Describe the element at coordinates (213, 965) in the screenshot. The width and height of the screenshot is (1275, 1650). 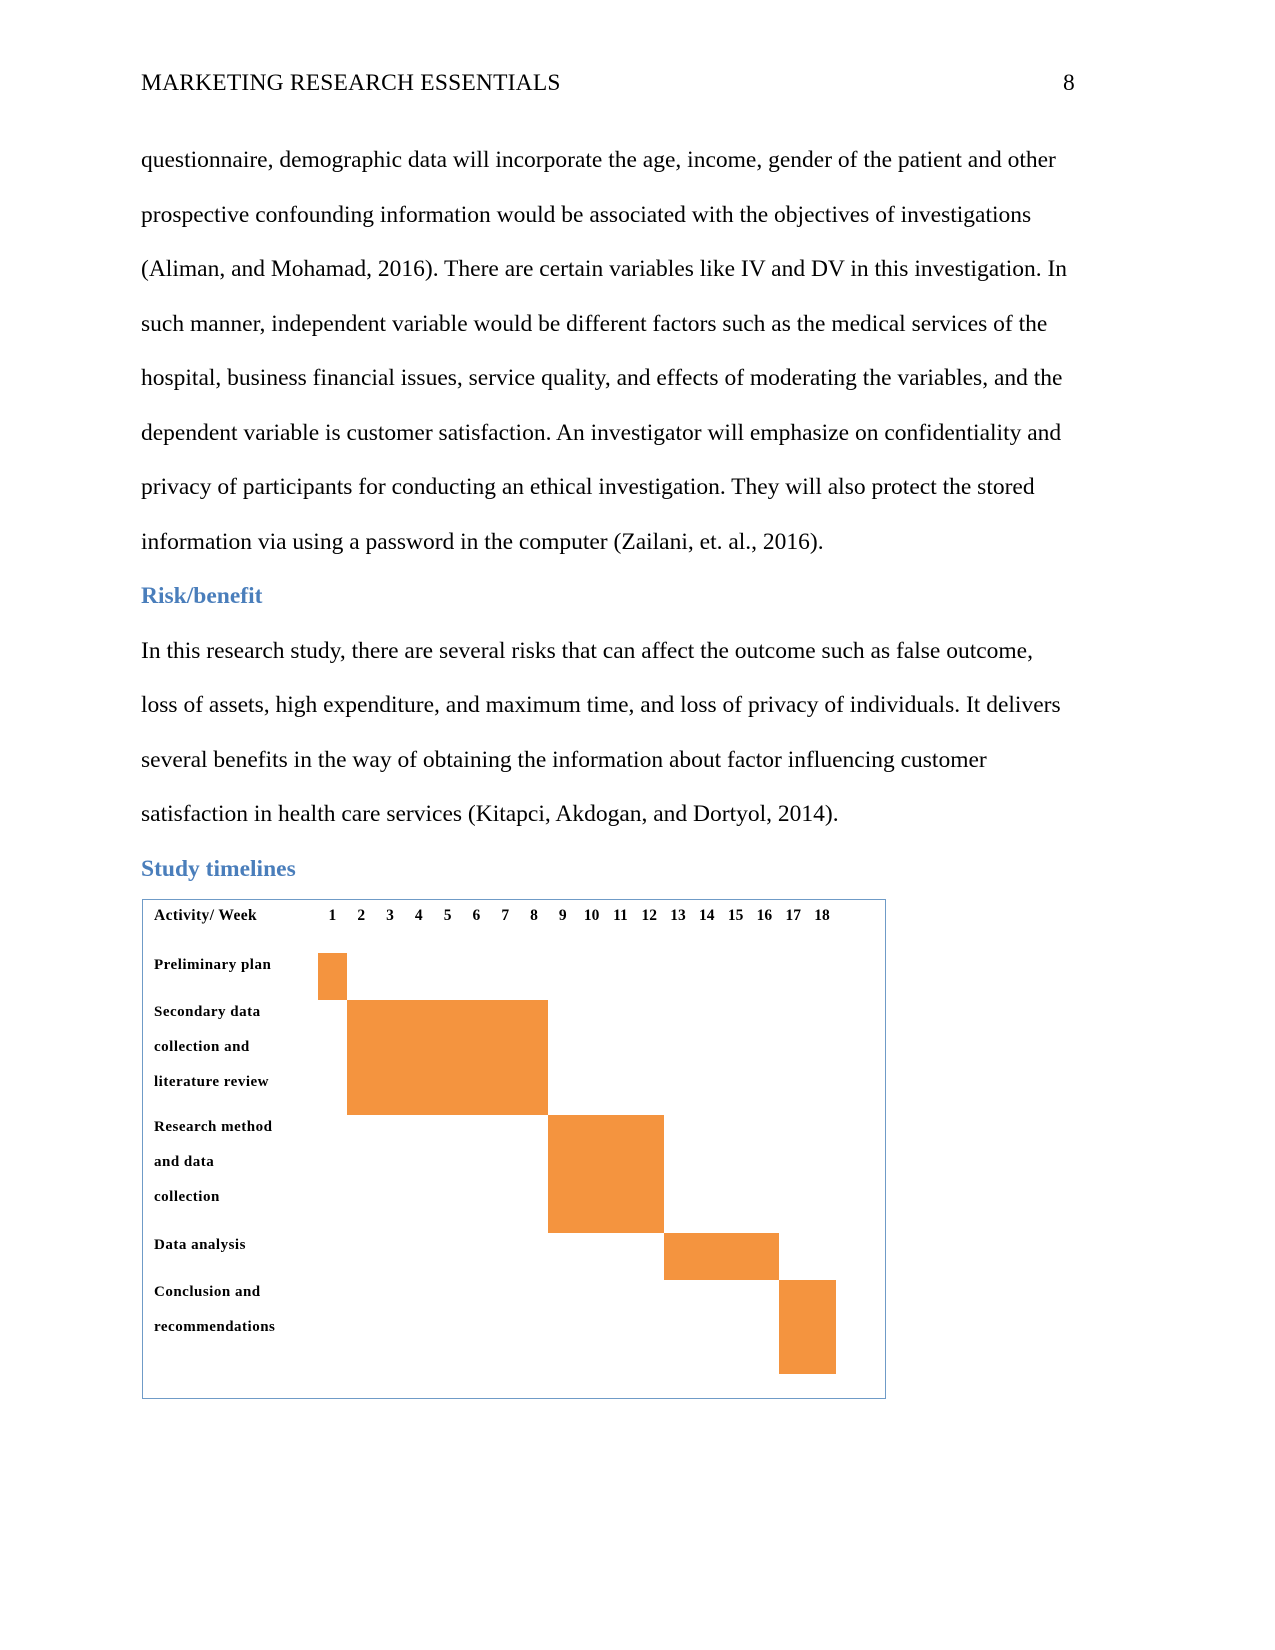
I see `gantt-activity-label: Preliminary plan` at that location.